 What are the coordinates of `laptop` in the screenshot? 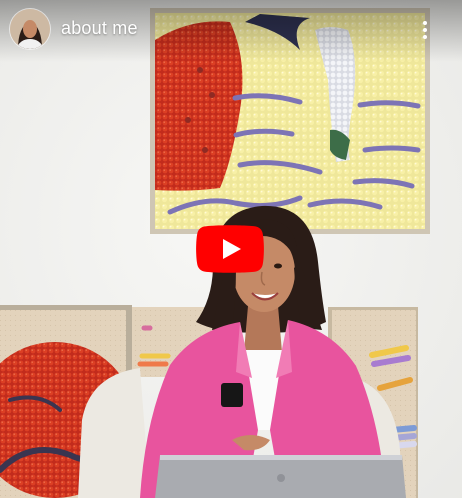 It's located at (280, 476).